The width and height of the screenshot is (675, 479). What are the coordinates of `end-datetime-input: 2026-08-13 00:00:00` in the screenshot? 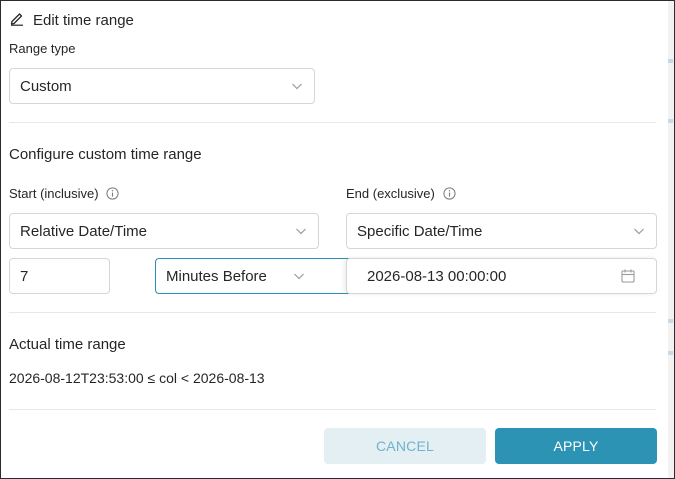 It's located at (501, 276).